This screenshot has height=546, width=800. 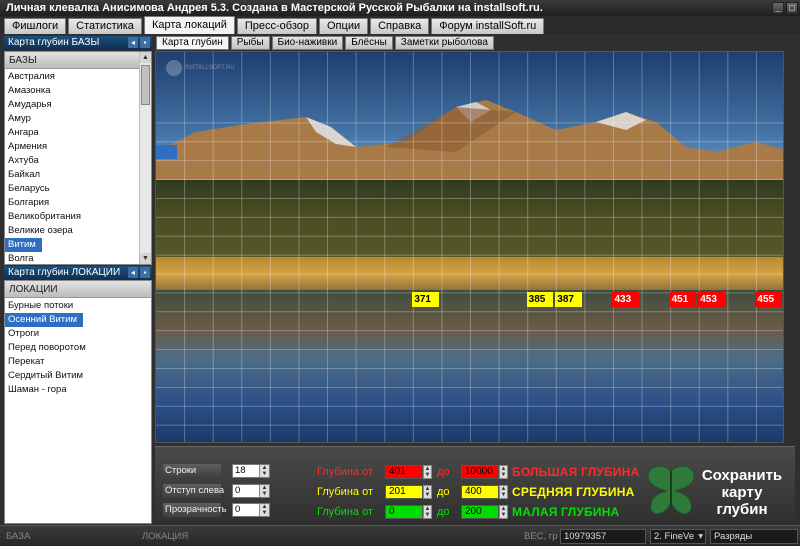 What do you see at coordinates (573, 492) in the screenshot?
I see `depth-category-name: СРЕДНЯЯ ГЛУБИНА` at bounding box center [573, 492].